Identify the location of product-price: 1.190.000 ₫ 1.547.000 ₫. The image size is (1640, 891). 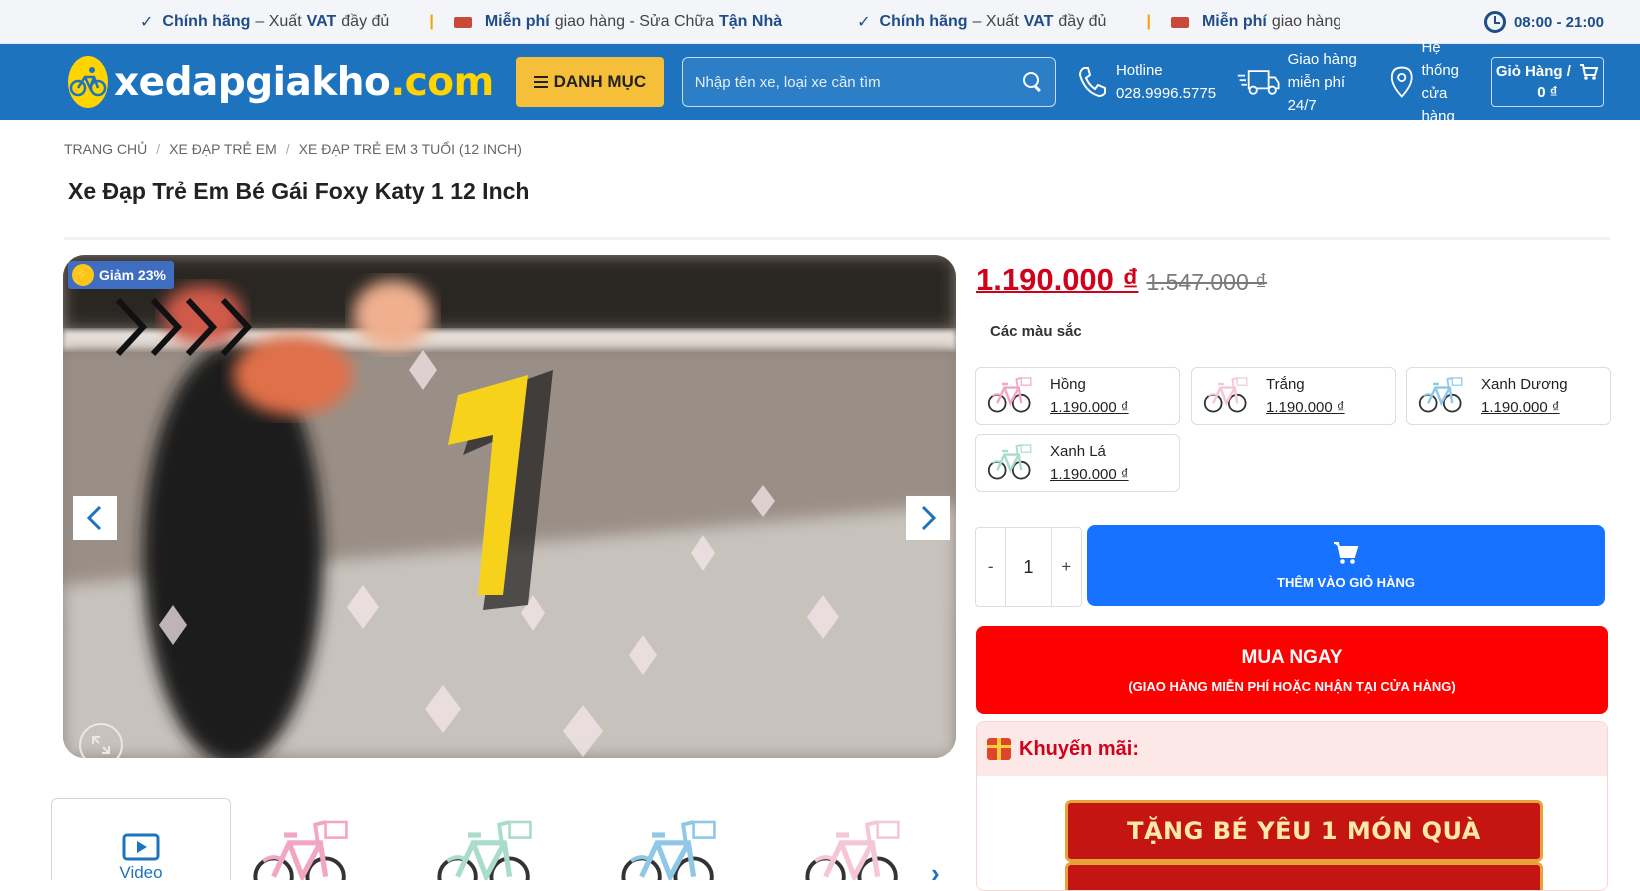
(1121, 280).